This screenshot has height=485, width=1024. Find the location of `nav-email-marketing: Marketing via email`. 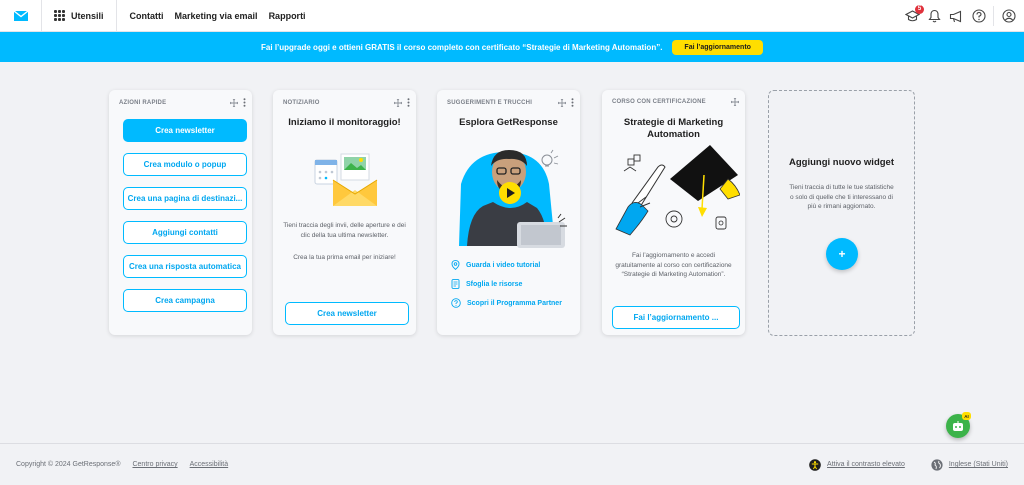

nav-email-marketing: Marketing via email is located at coordinates (216, 16).